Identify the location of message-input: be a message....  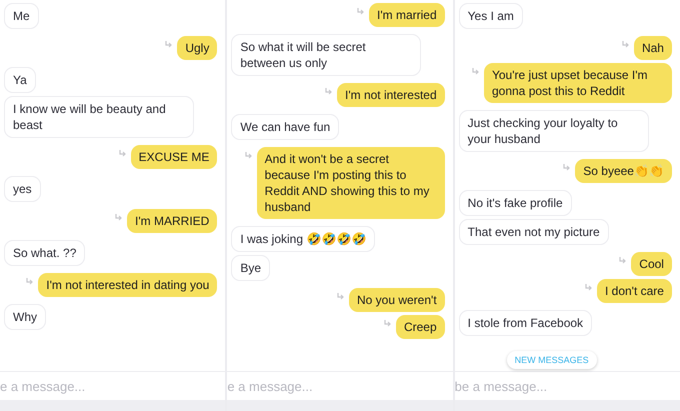
(567, 386).